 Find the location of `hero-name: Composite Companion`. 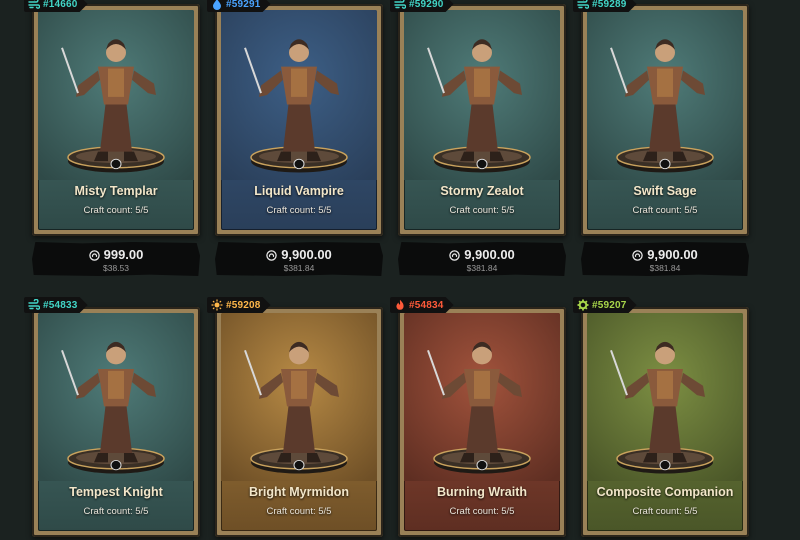

hero-name: Composite Companion is located at coordinates (665, 492).